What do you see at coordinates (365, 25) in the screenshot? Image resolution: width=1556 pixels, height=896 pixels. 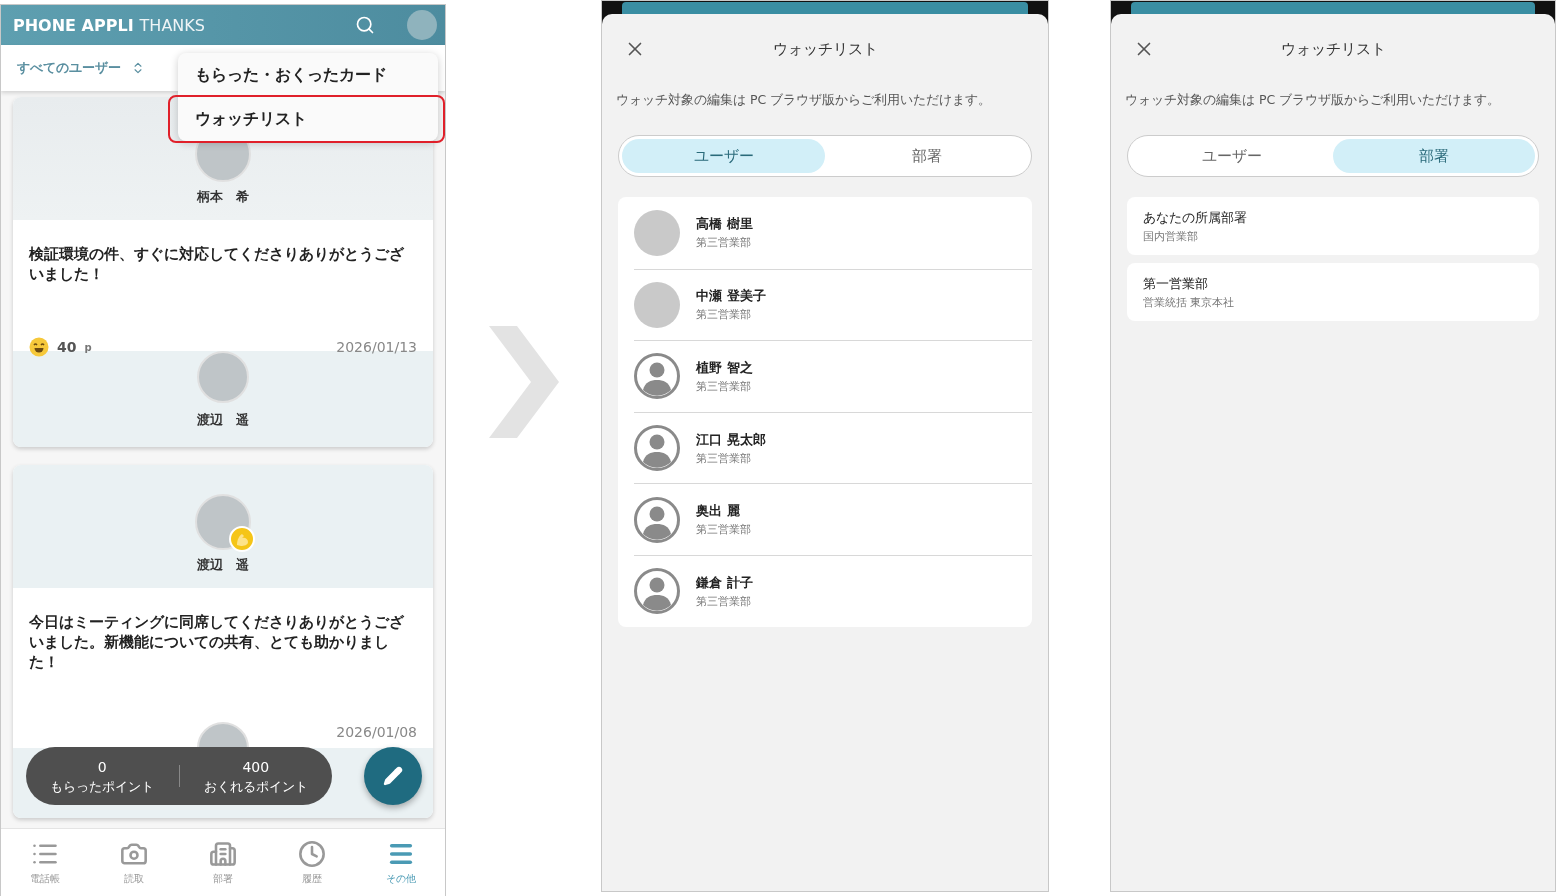 I see `search-icon` at bounding box center [365, 25].